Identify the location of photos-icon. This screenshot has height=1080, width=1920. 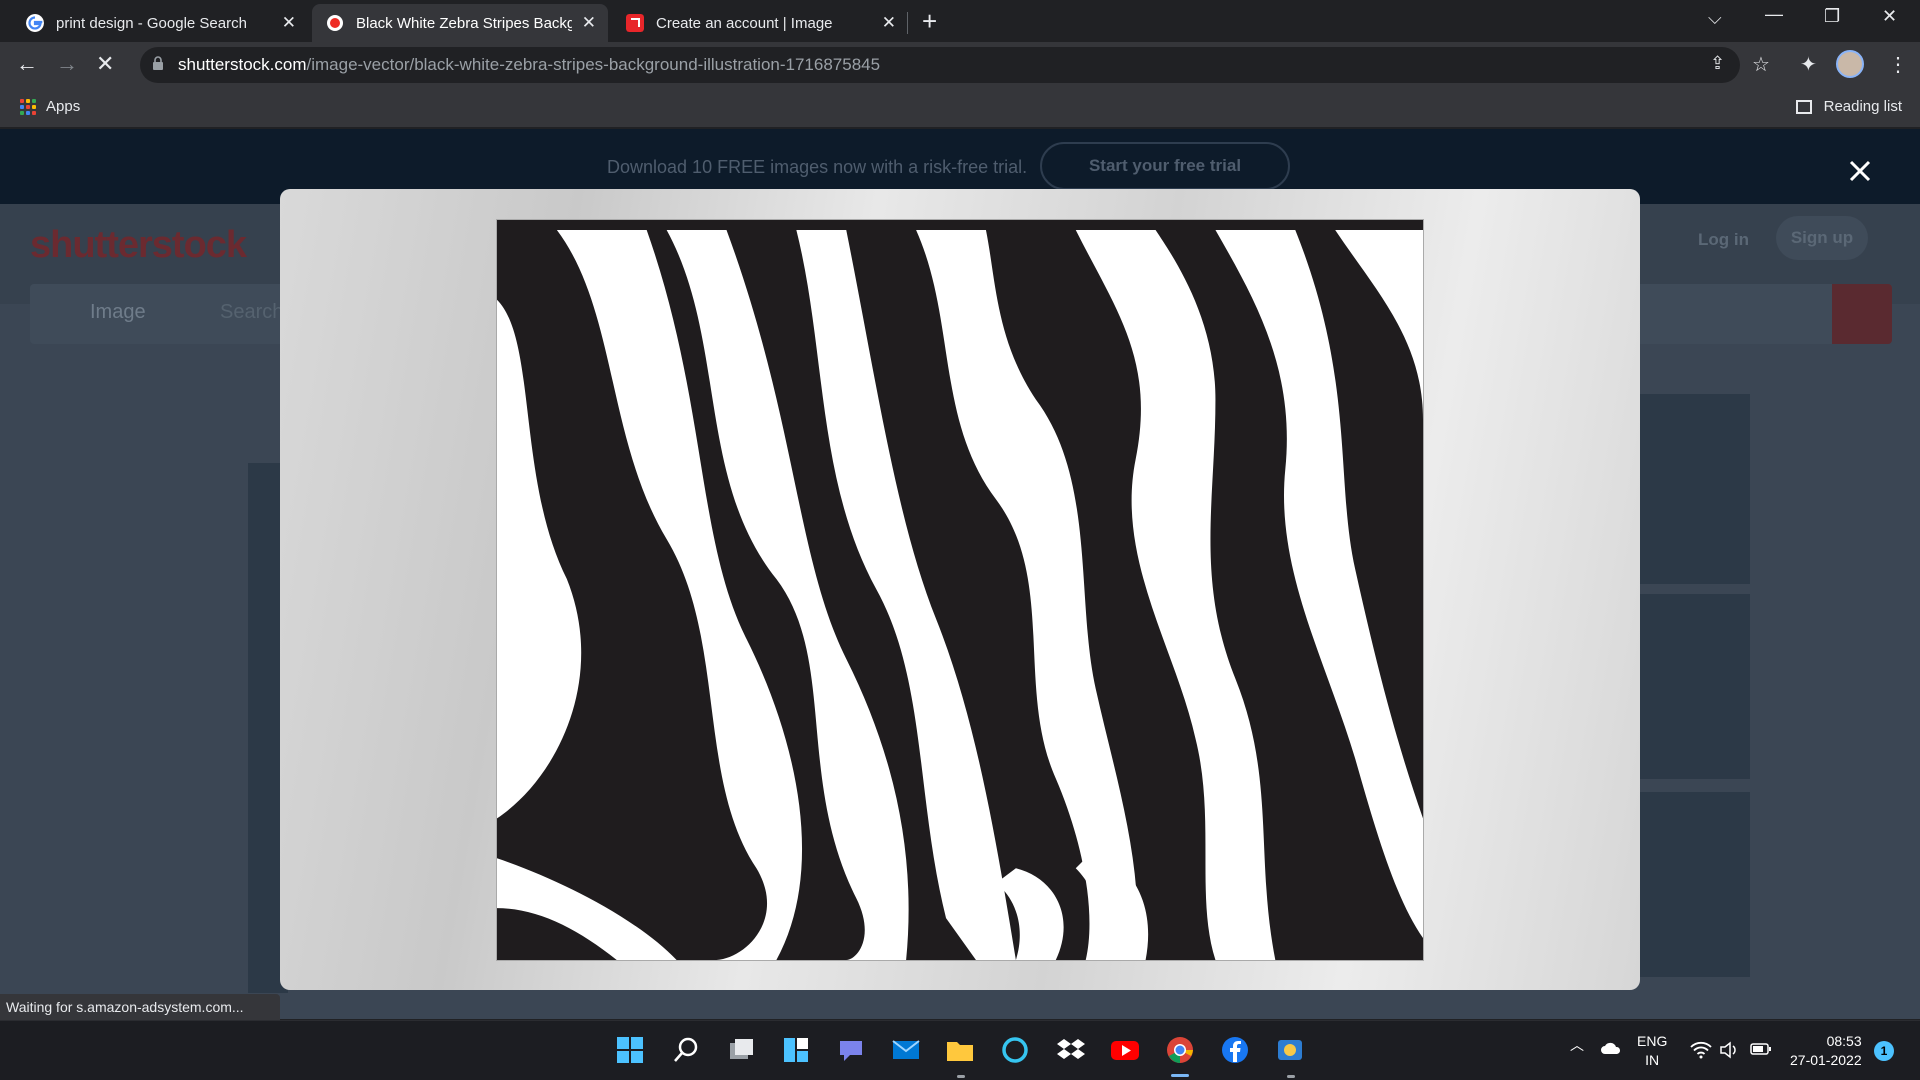
(1290, 1050).